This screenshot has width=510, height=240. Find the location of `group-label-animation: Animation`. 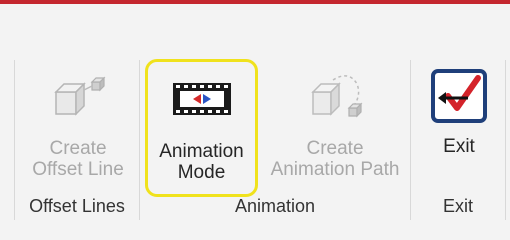

group-label-animation: Animation is located at coordinates (275, 206).